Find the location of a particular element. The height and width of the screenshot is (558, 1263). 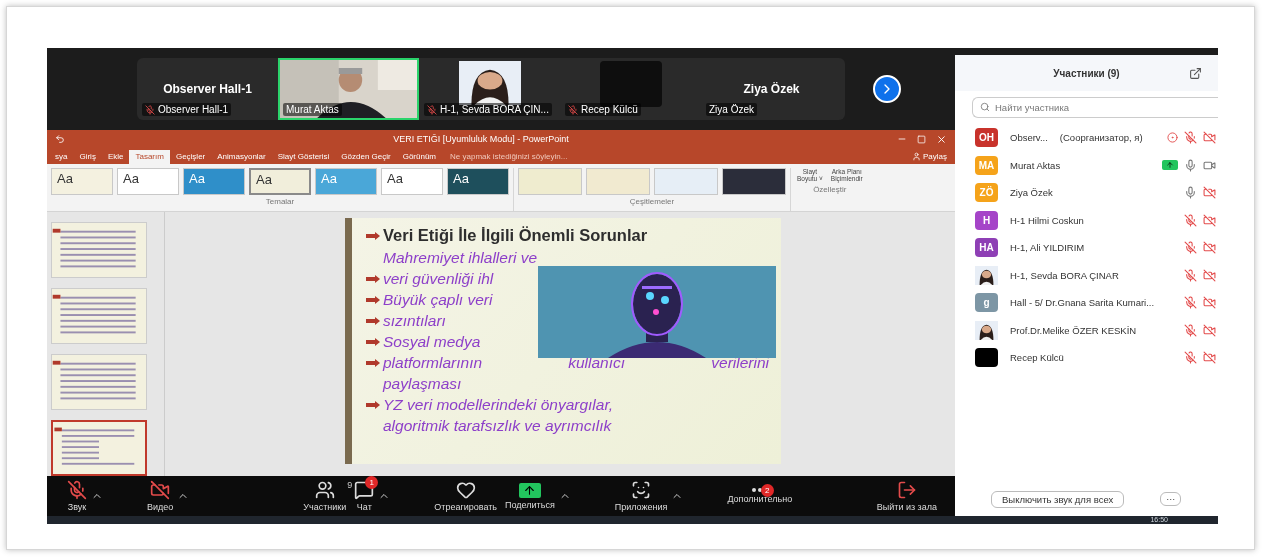

next-page-button is located at coordinates (887, 89).